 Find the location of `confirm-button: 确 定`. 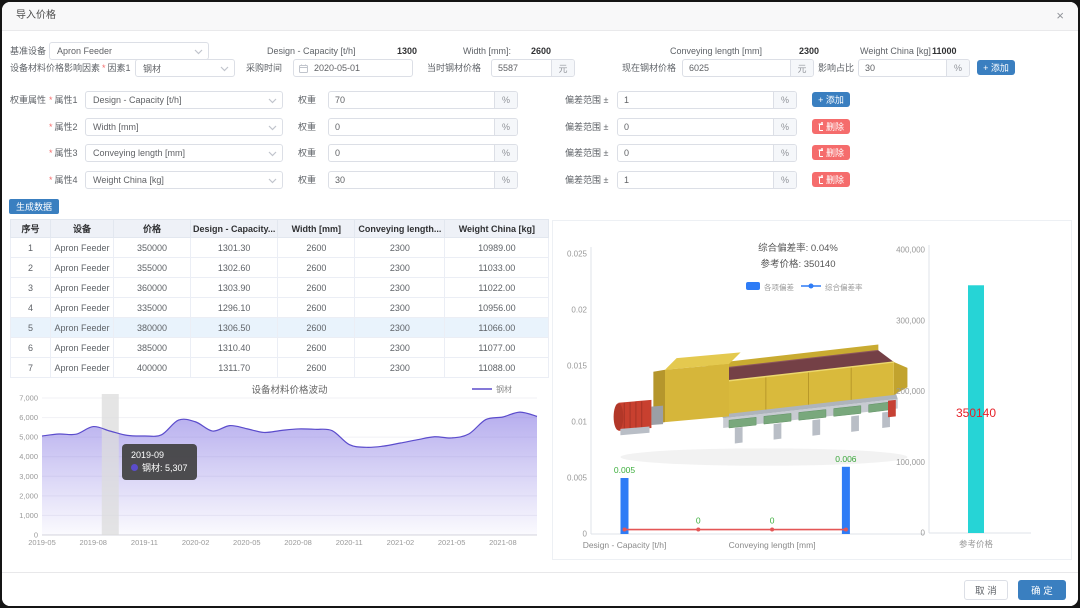

confirm-button: 确 定 is located at coordinates (1042, 590).